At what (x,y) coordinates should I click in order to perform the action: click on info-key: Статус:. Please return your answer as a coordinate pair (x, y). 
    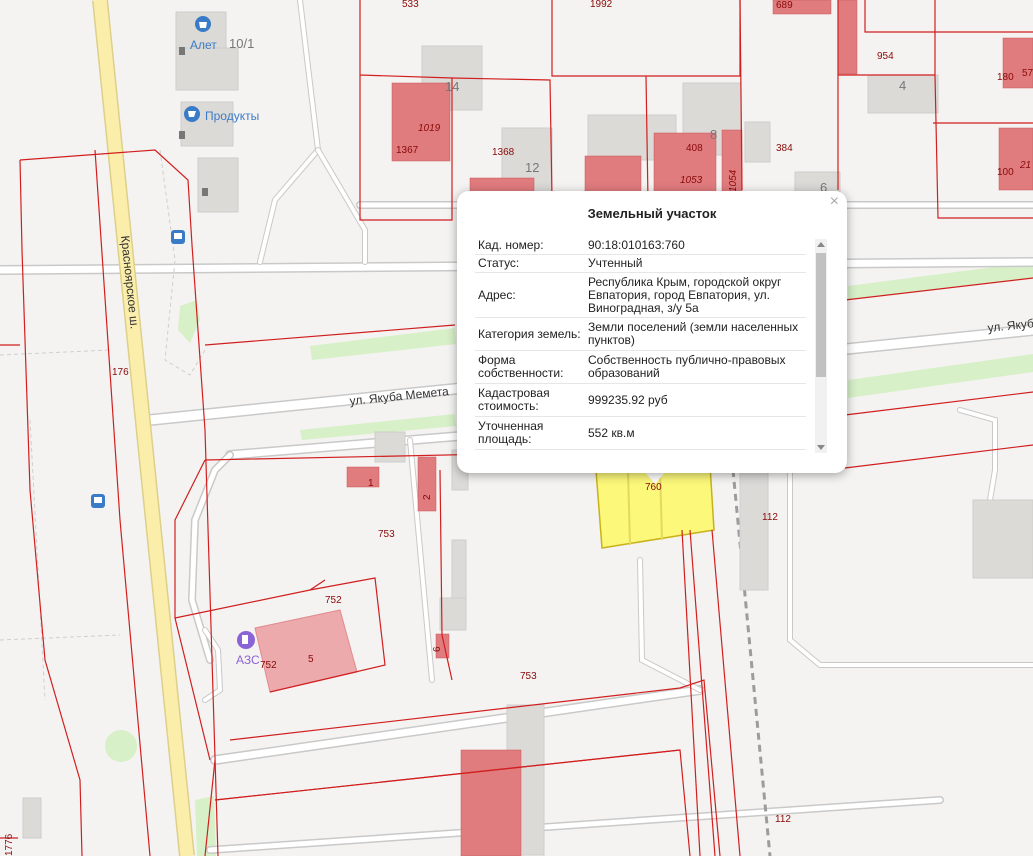
    Looking at the image, I should click on (530, 263).